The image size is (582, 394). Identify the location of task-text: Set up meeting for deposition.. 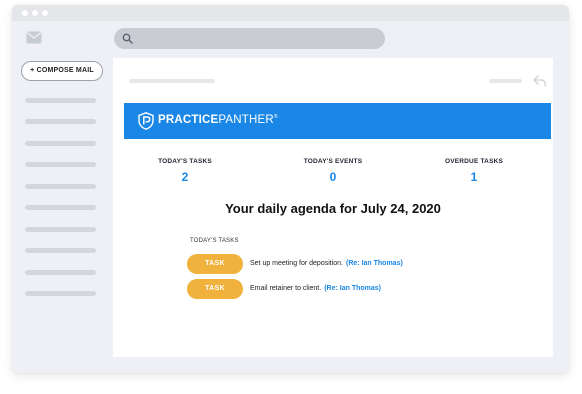
(297, 263).